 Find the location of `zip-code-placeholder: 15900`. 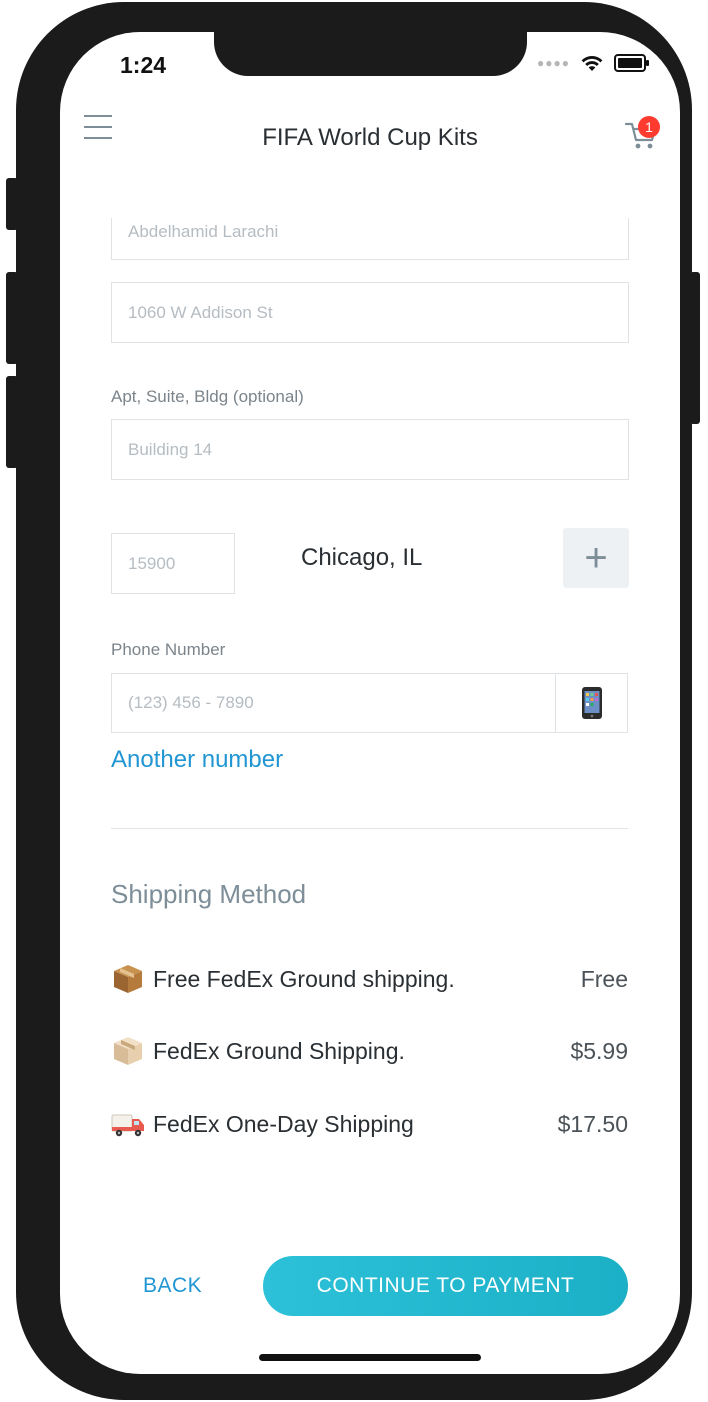

zip-code-placeholder: 15900 is located at coordinates (152, 563).